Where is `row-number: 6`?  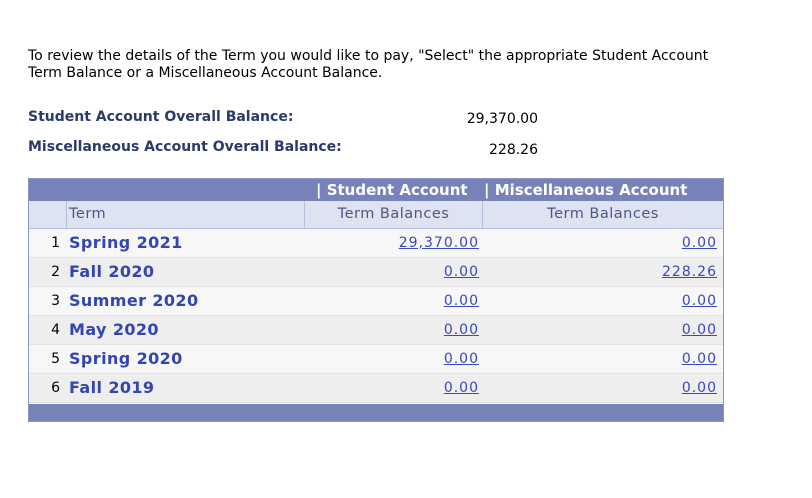 row-number: 6 is located at coordinates (55, 388).